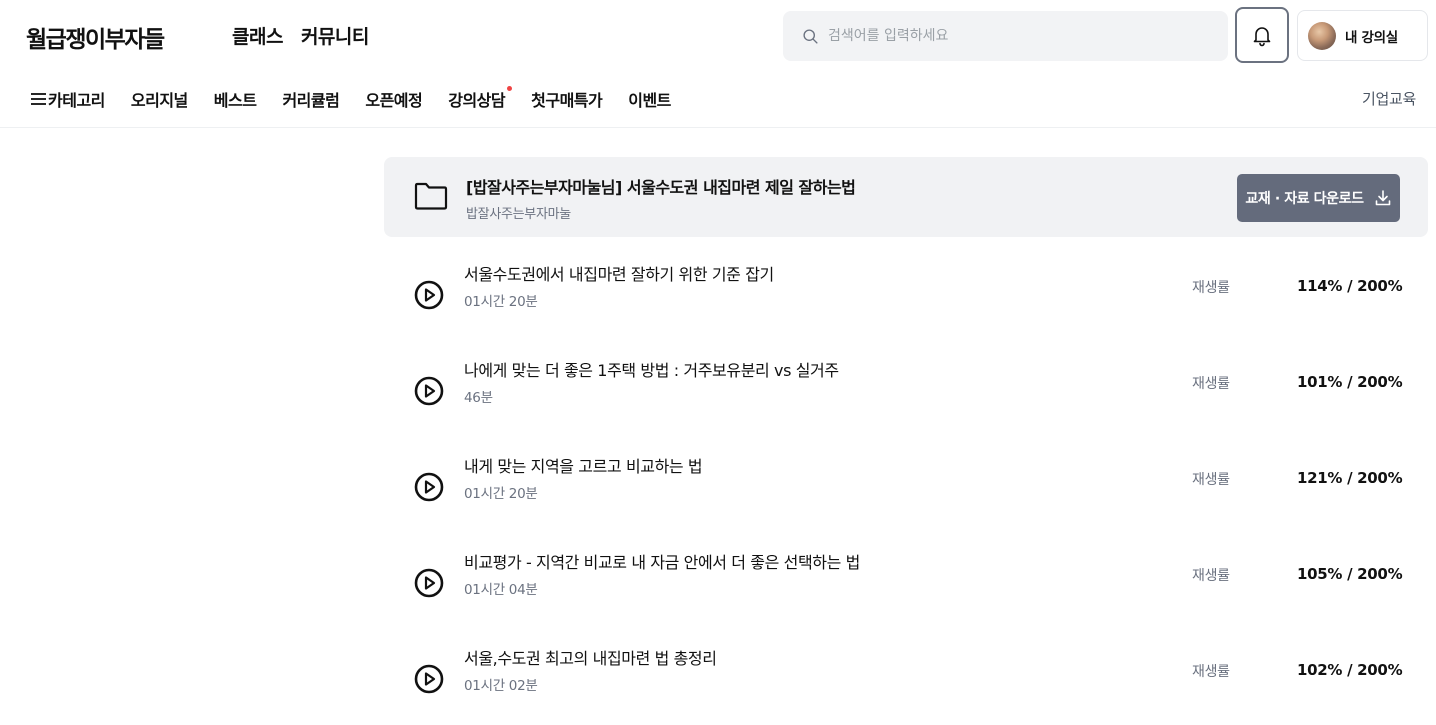 The height and width of the screenshot is (725, 1436). What do you see at coordinates (478, 398) in the screenshot?
I see `lesson-duration: 46분` at bounding box center [478, 398].